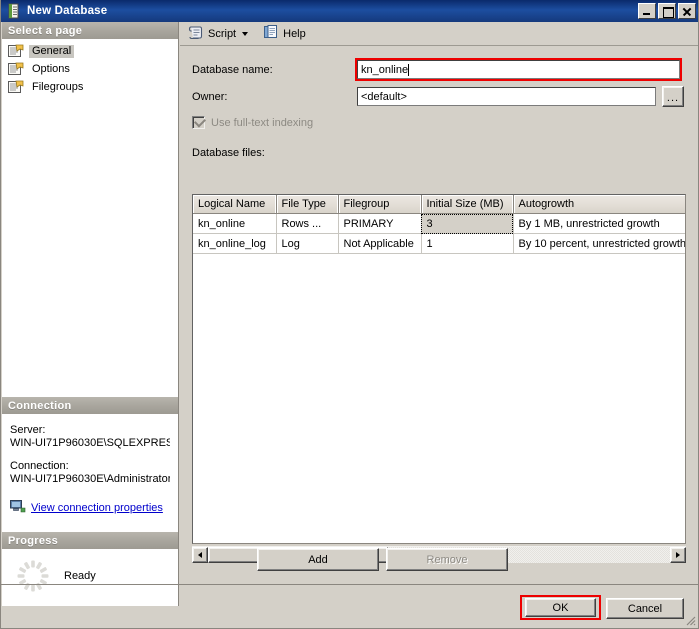  Describe the element at coordinates (196, 33) in the screenshot. I see `script-icon` at that location.